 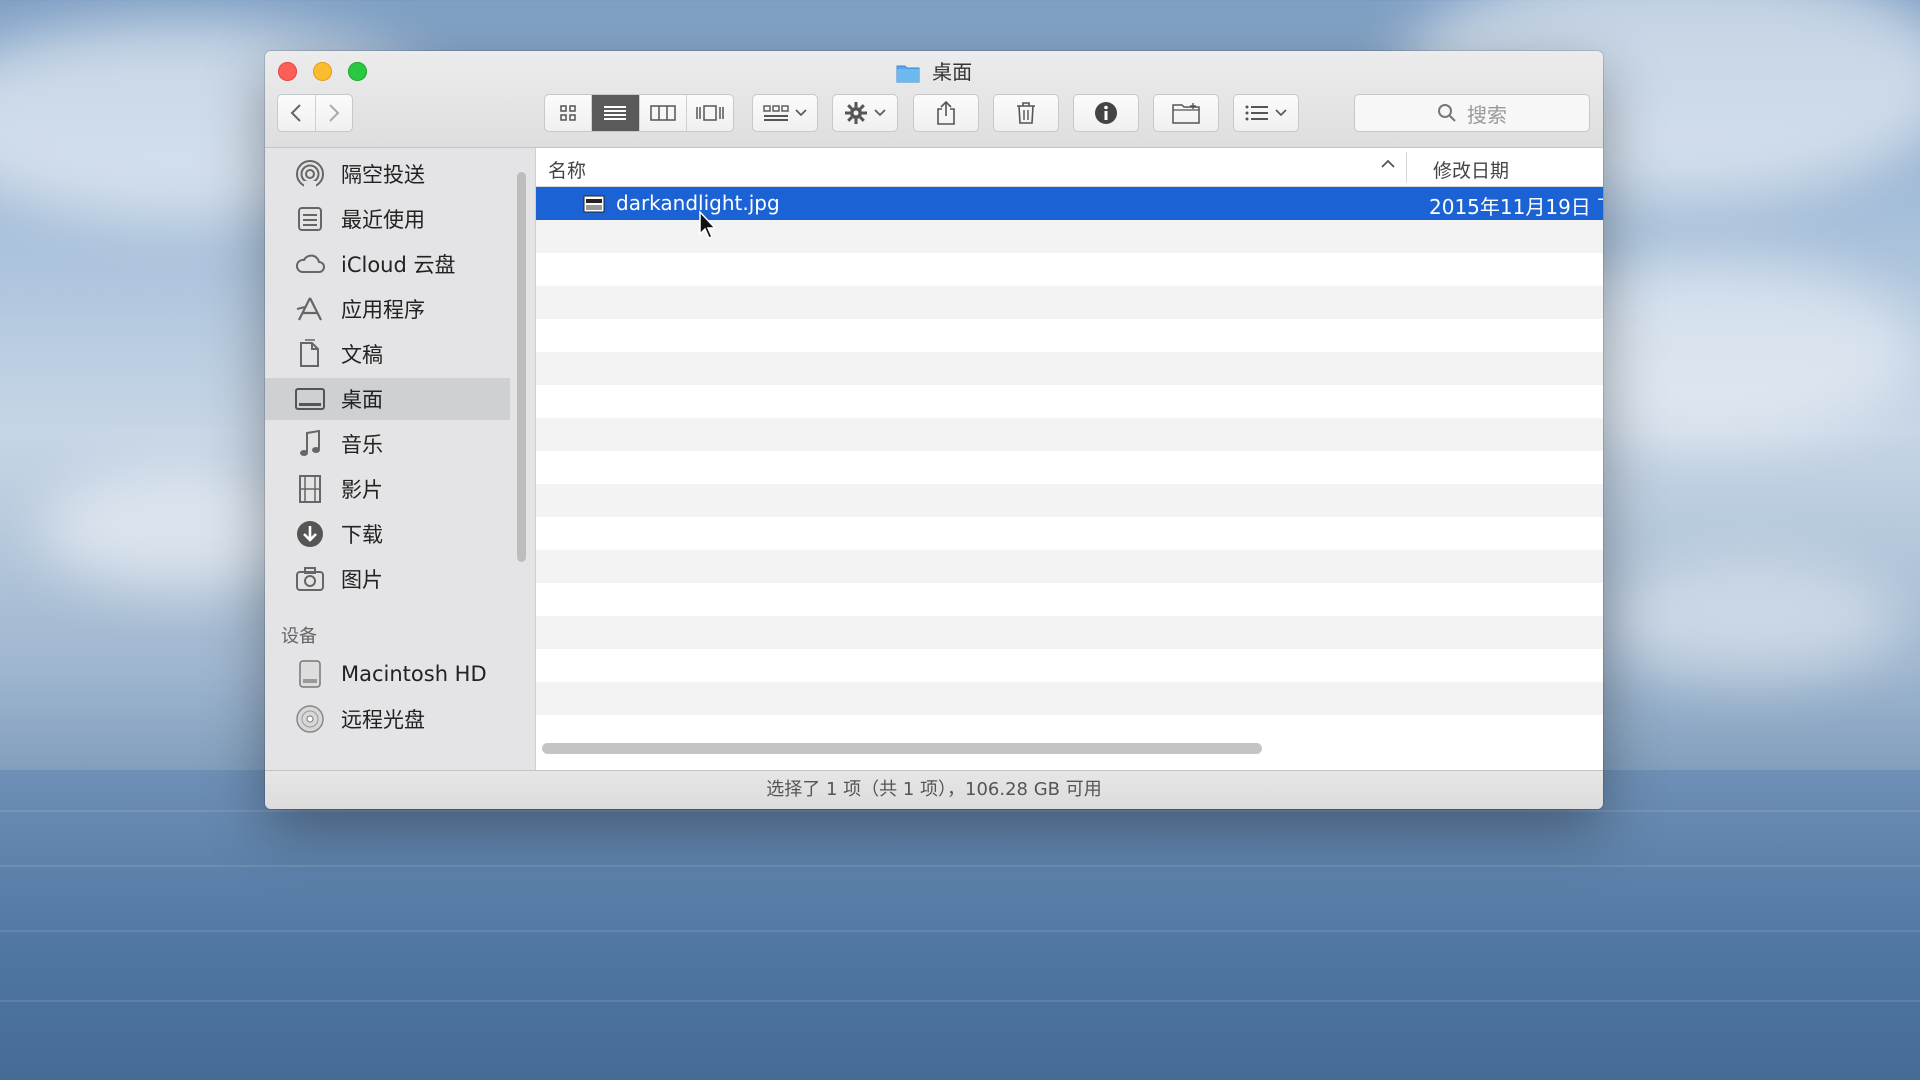 What do you see at coordinates (387, 579) in the screenshot?
I see `sidebar-item-pictures: 图片` at bounding box center [387, 579].